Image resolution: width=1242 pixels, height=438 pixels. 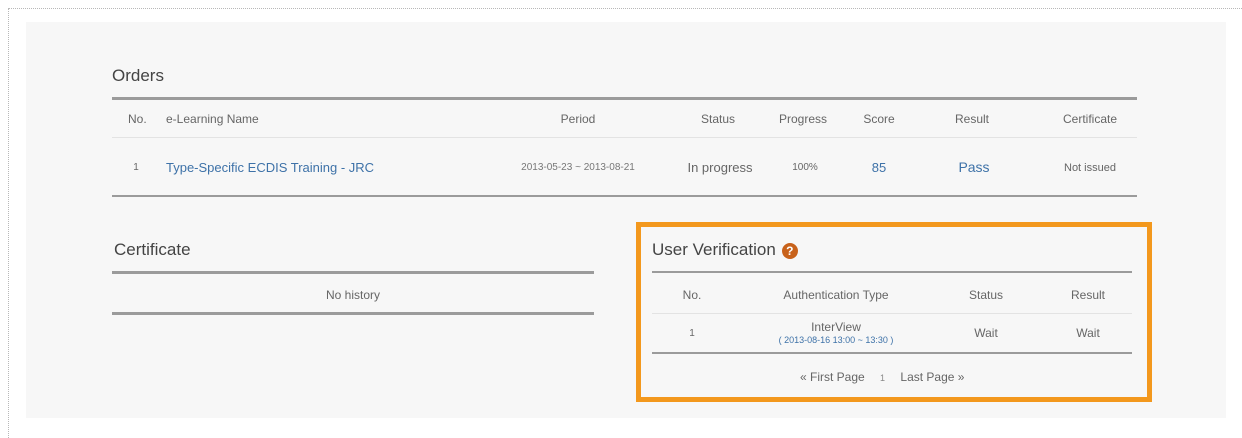 I want to click on verification-header-type: Authentication Type, so click(x=836, y=295).